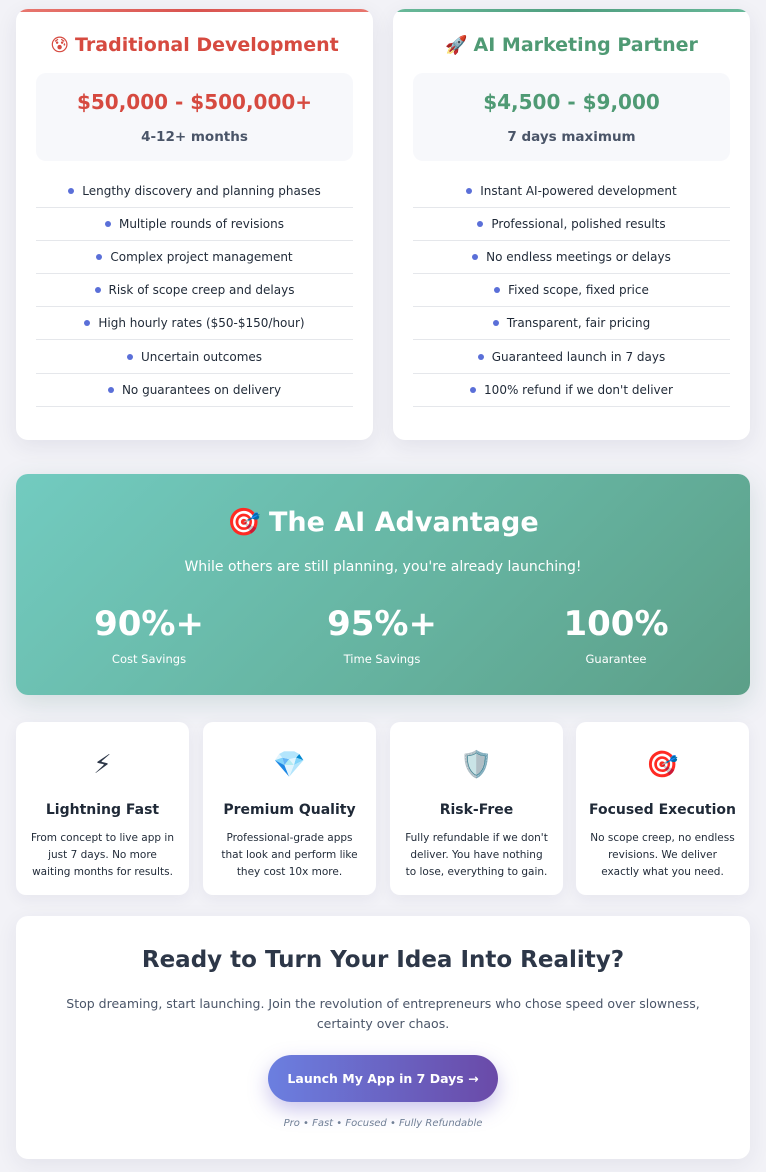 Image resolution: width=766 pixels, height=1172 pixels. Describe the element at coordinates (194, 117) in the screenshot. I see `traditional-price-box: $50,000 - $500,000+ 4-12+ months` at that location.